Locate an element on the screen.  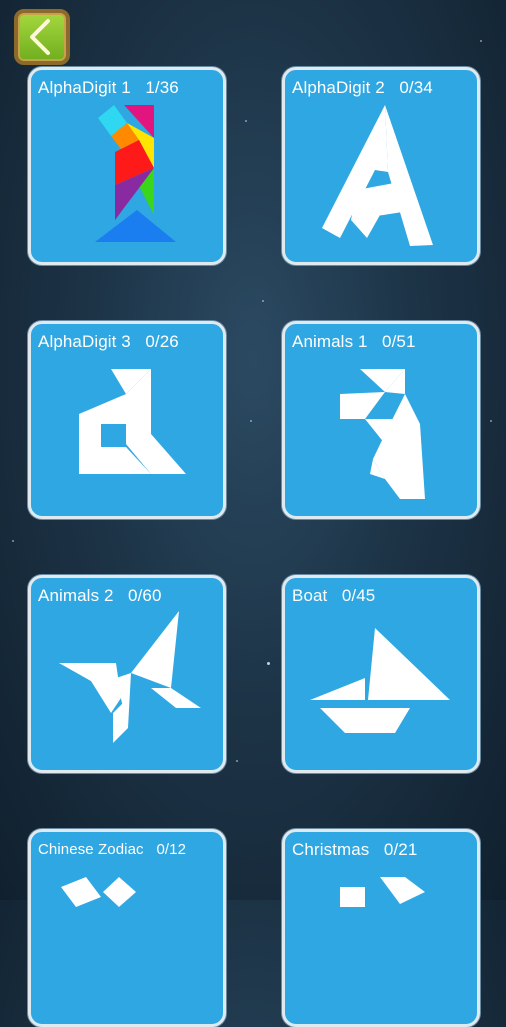
back-button is located at coordinates (42, 37).